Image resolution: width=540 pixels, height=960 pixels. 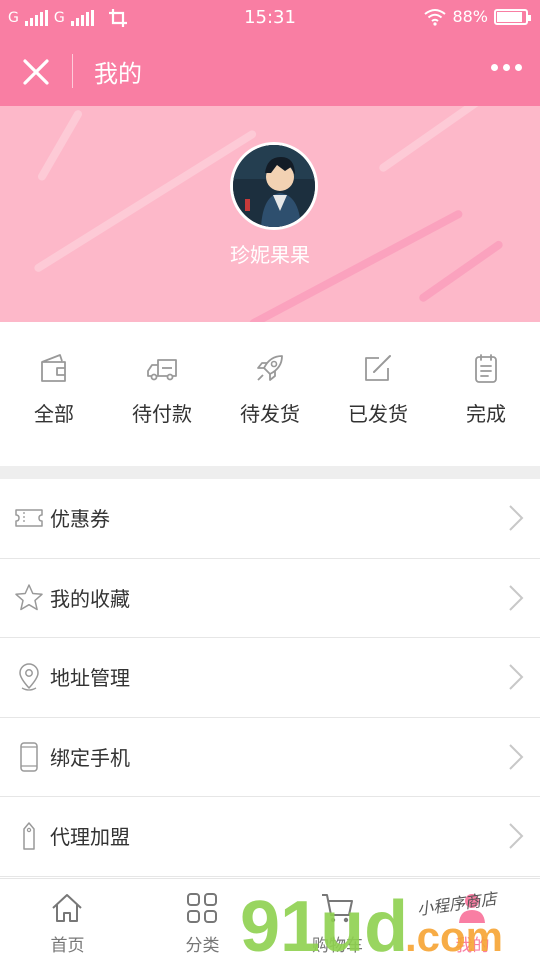 I want to click on tab-cart: 购物车, so click(x=337, y=919).